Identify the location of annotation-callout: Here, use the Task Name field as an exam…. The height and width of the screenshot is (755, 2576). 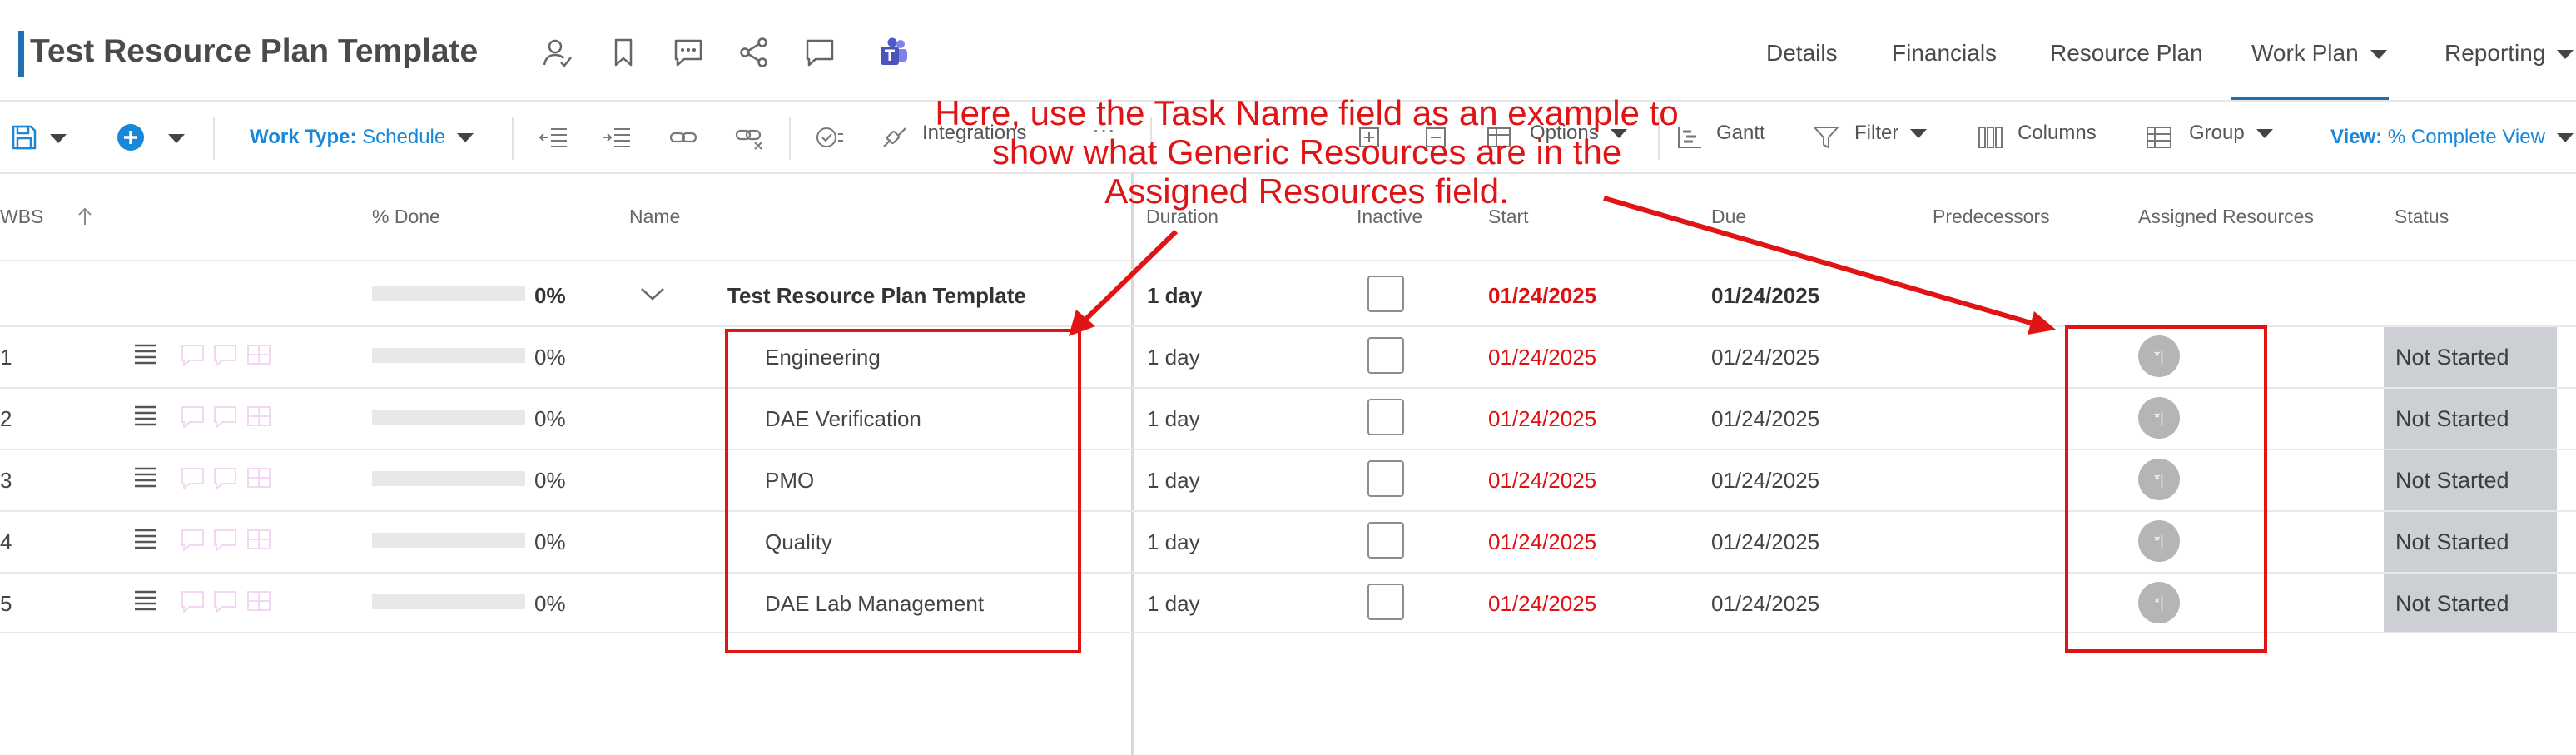
(1307, 152).